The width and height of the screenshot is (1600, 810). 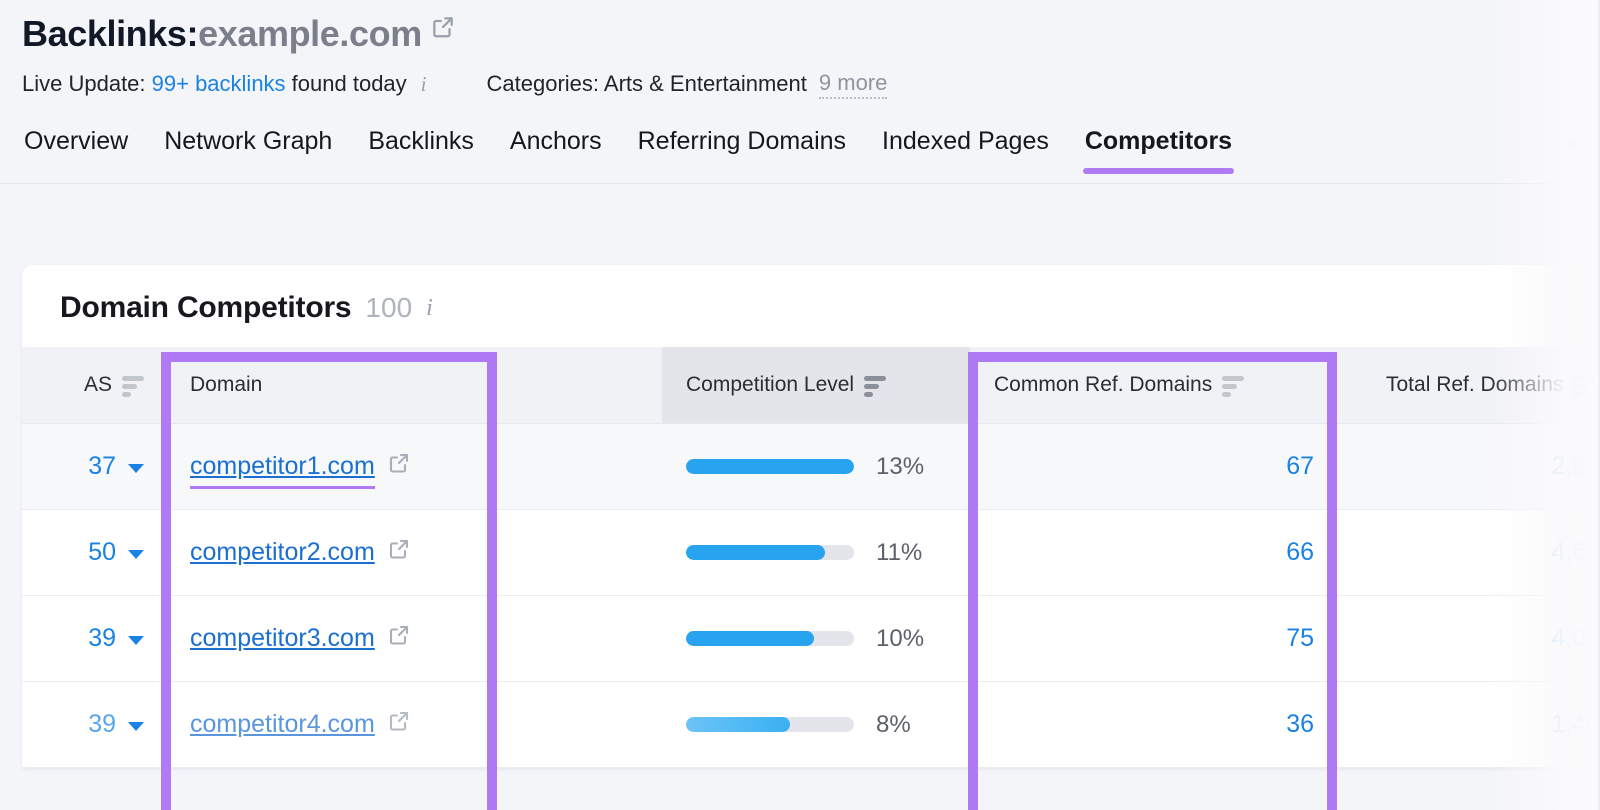 I want to click on cell-total-ref-domains: 2,02, so click(x=1470, y=466).